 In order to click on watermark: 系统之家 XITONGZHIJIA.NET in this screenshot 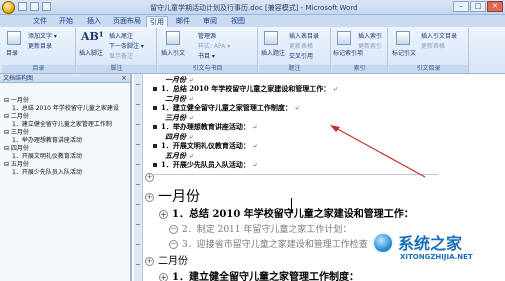, I will do `click(437, 253)`.